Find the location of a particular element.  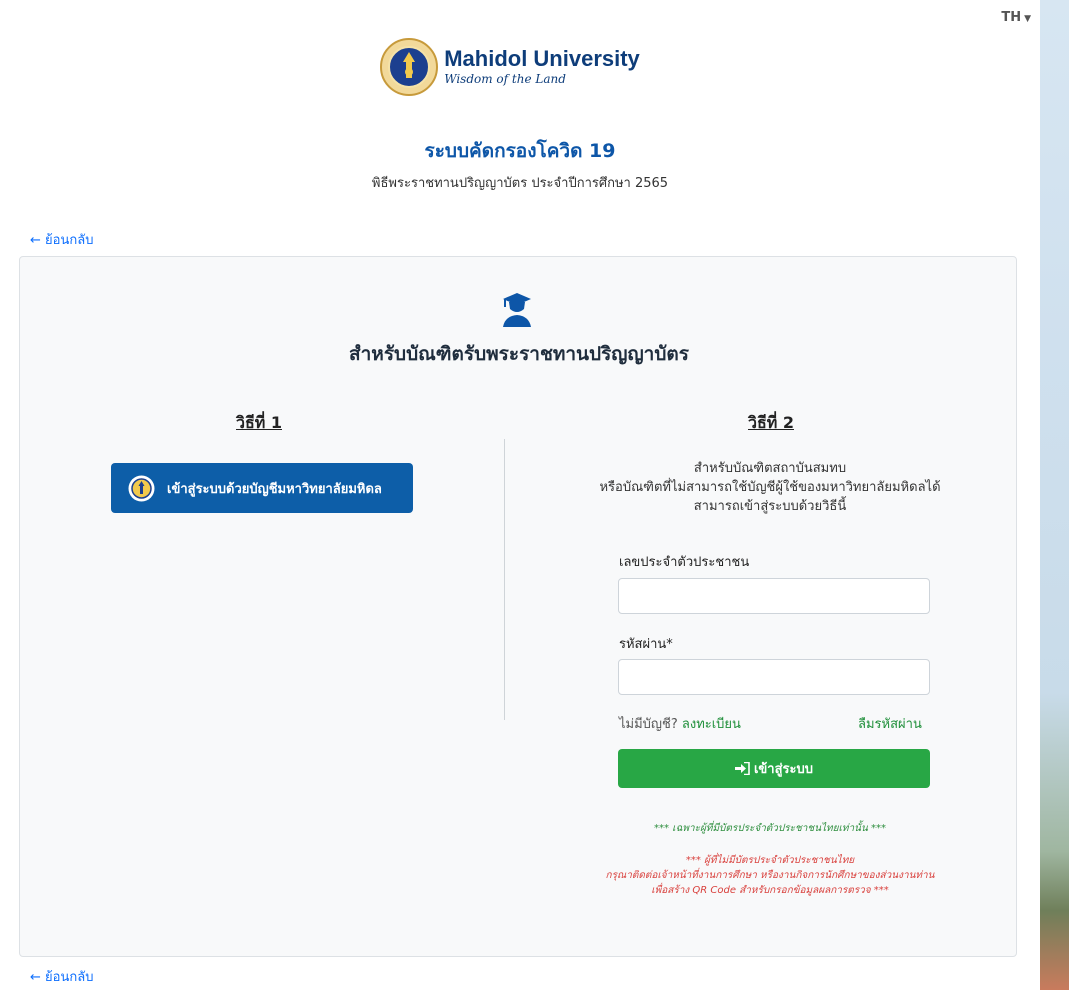

language-switch: TH ▼ is located at coordinates (1016, 17).